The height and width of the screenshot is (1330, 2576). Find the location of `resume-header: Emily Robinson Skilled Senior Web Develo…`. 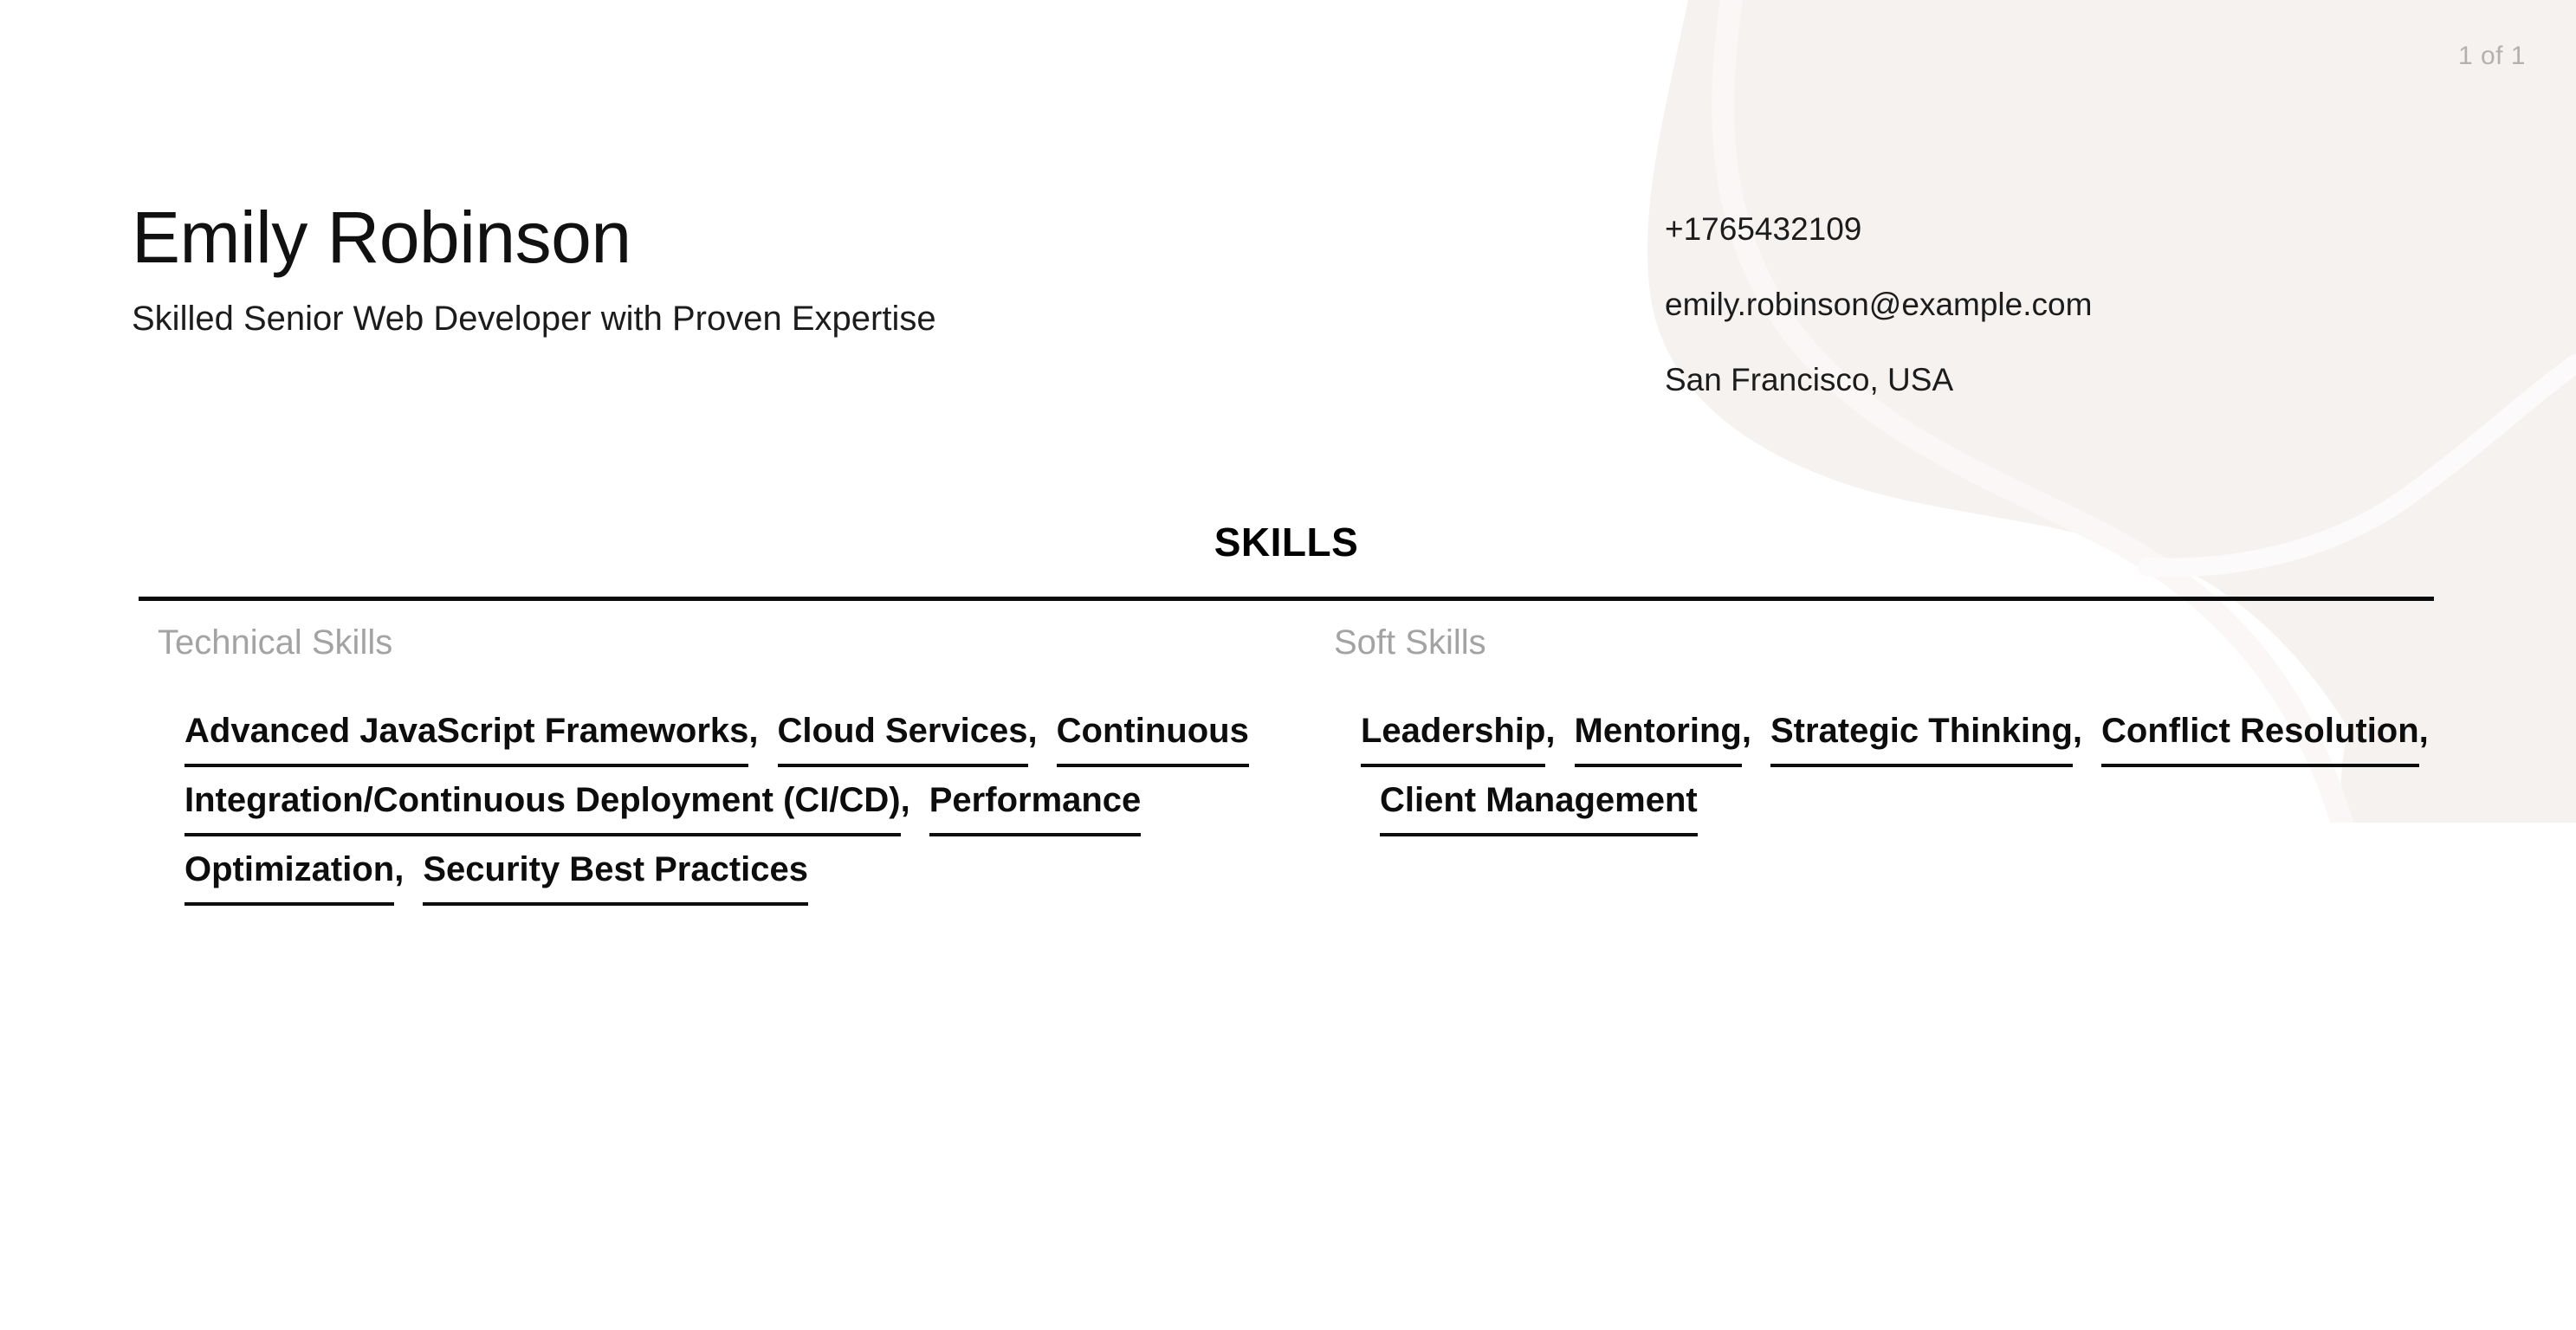

resume-header: Emily Robinson Skilled Senior Web Develo… is located at coordinates (1288, 298).